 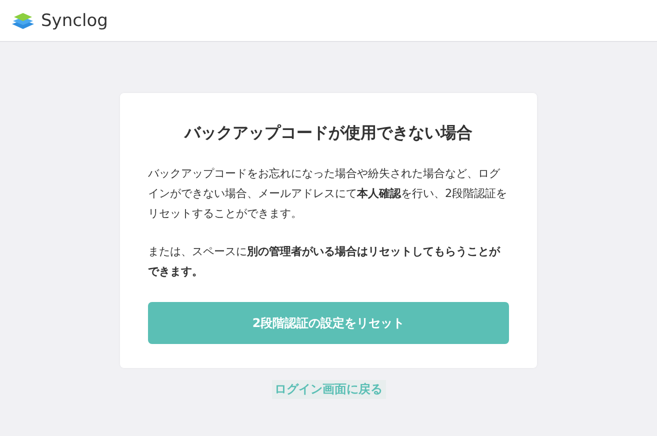 I want to click on logo-text: Synclog, so click(x=74, y=20).